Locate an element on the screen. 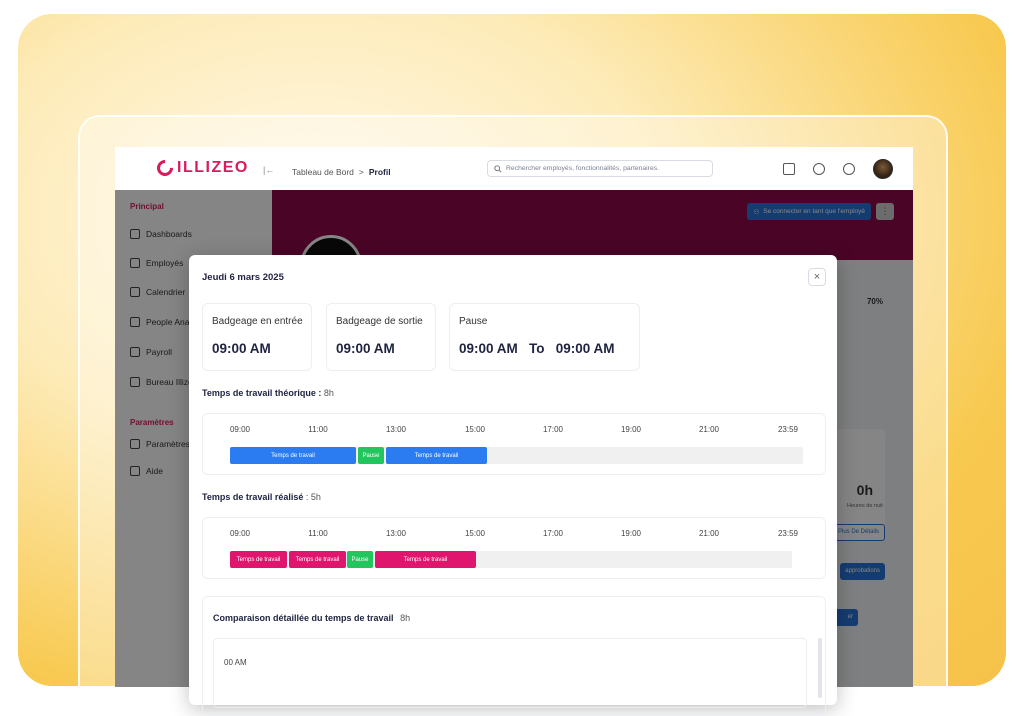 The image size is (1024, 716). brand-name: ILLIZEO is located at coordinates (213, 167).